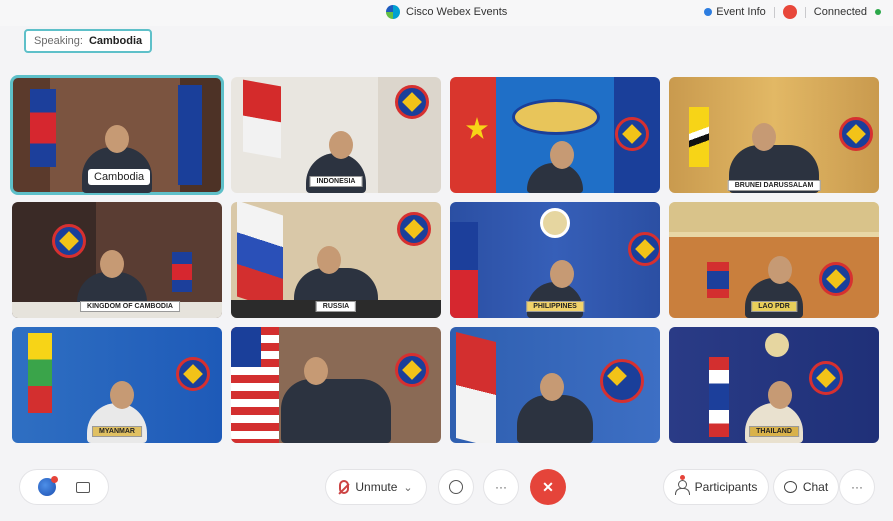 Image resolution: width=893 pixels, height=521 pixels. Describe the element at coordinates (40, 373) in the screenshot. I see `flag-myanmar` at that location.